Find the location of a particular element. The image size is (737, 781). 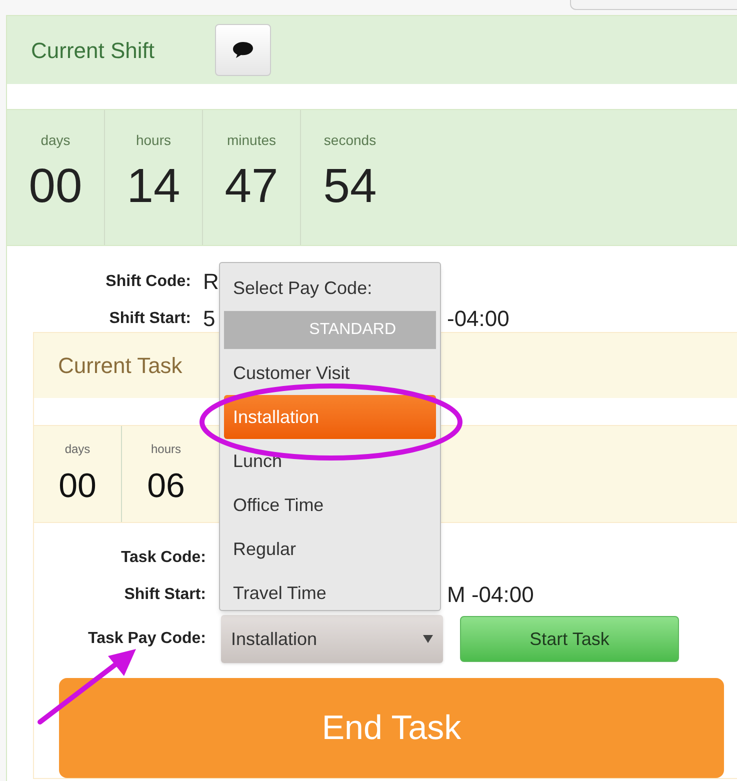

speech-bubble-icon is located at coordinates (243, 50).